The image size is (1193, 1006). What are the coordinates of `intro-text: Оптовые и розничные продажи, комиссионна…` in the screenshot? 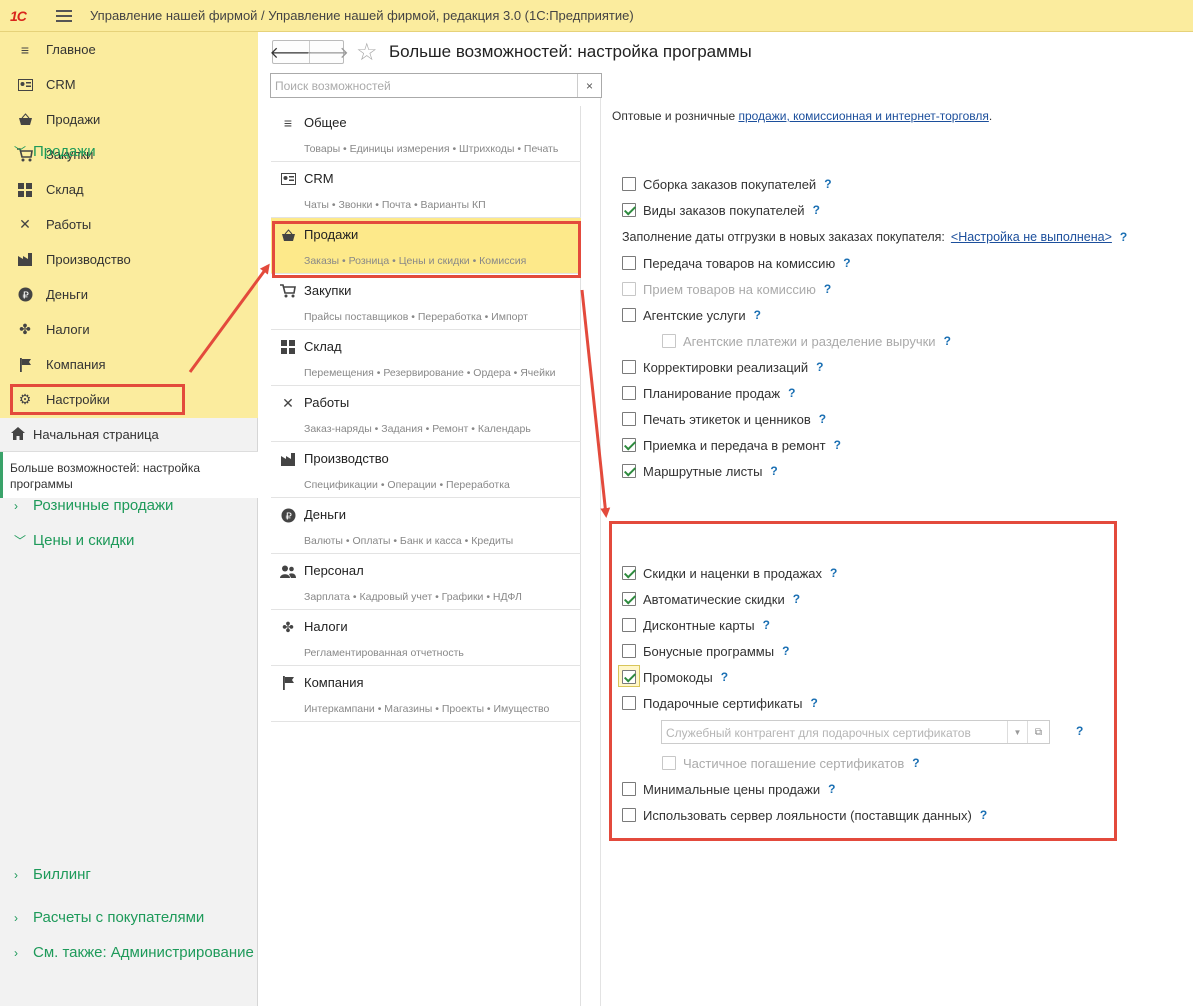 It's located at (802, 116).